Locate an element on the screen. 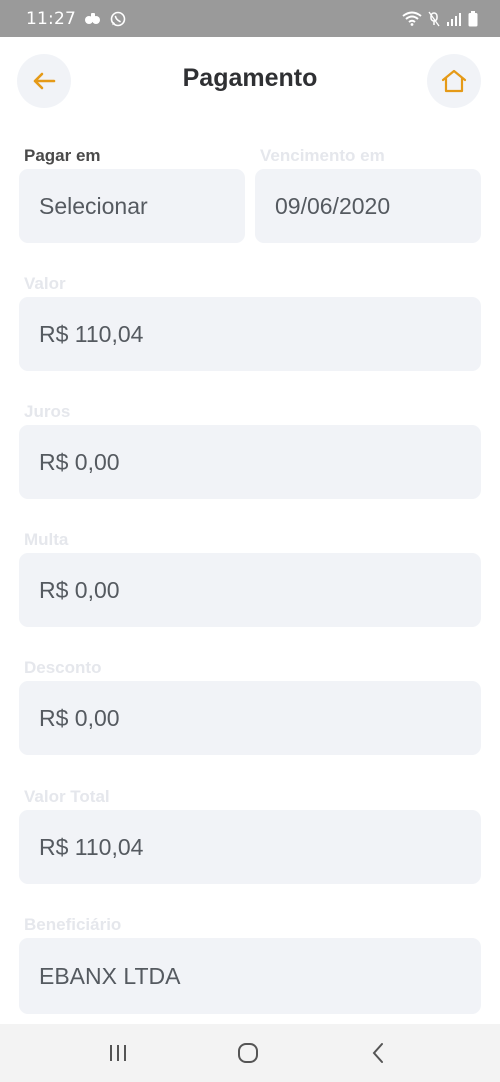 The image size is (500, 1082). silent-icon is located at coordinates (434, 19).